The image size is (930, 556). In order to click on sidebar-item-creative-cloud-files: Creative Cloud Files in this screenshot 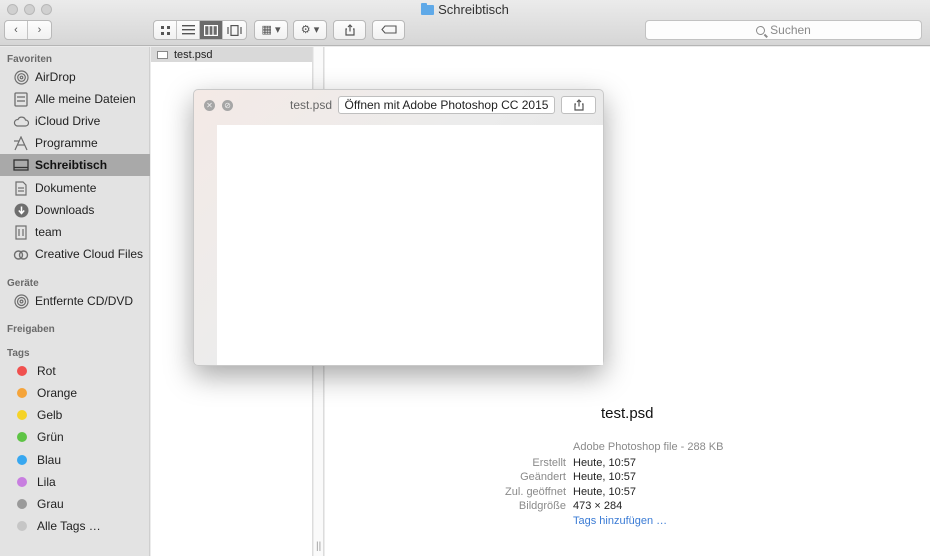, I will do `click(75, 254)`.